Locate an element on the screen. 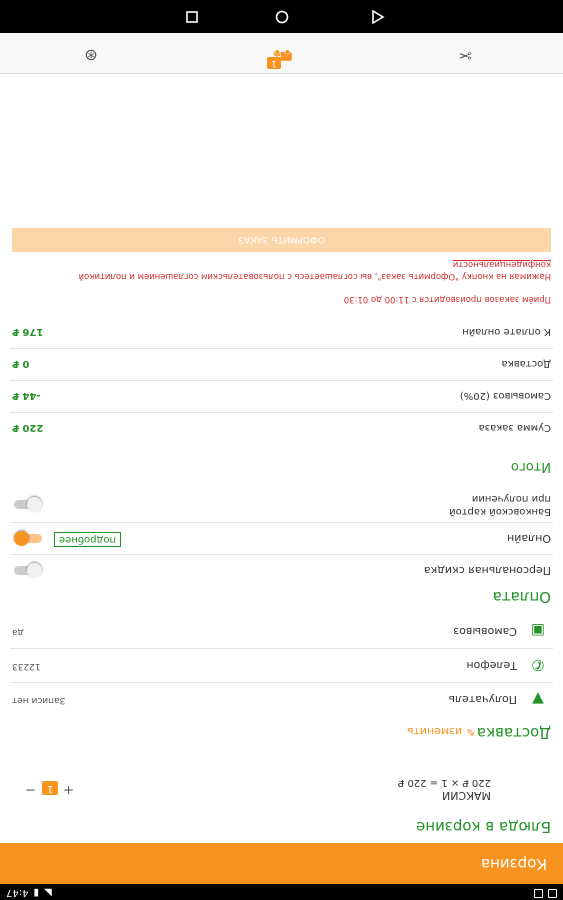 The width and height of the screenshot is (563, 900). order-sum-label: Сумма заказа is located at coordinates (514, 427).